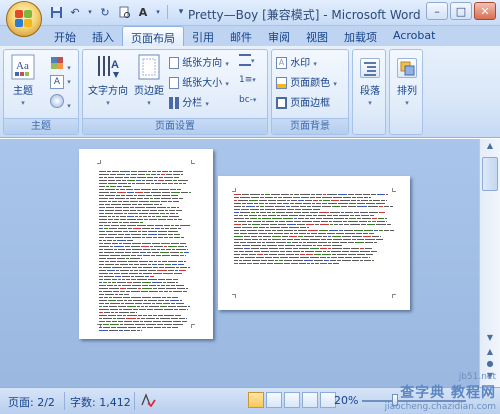 This screenshot has height=414, width=500. I want to click on scroll-up-arrow-icon: ▲, so click(490, 148).